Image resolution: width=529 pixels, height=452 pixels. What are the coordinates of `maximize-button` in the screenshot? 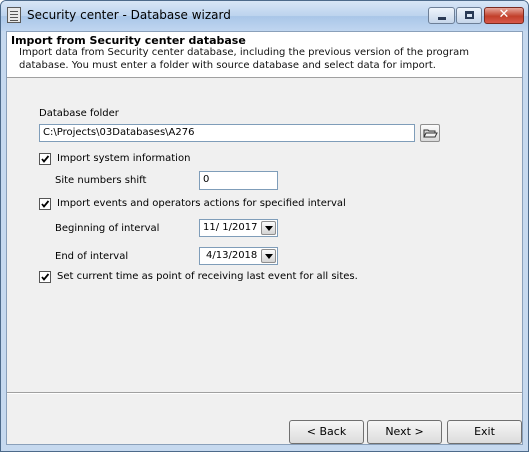 It's located at (469, 15).